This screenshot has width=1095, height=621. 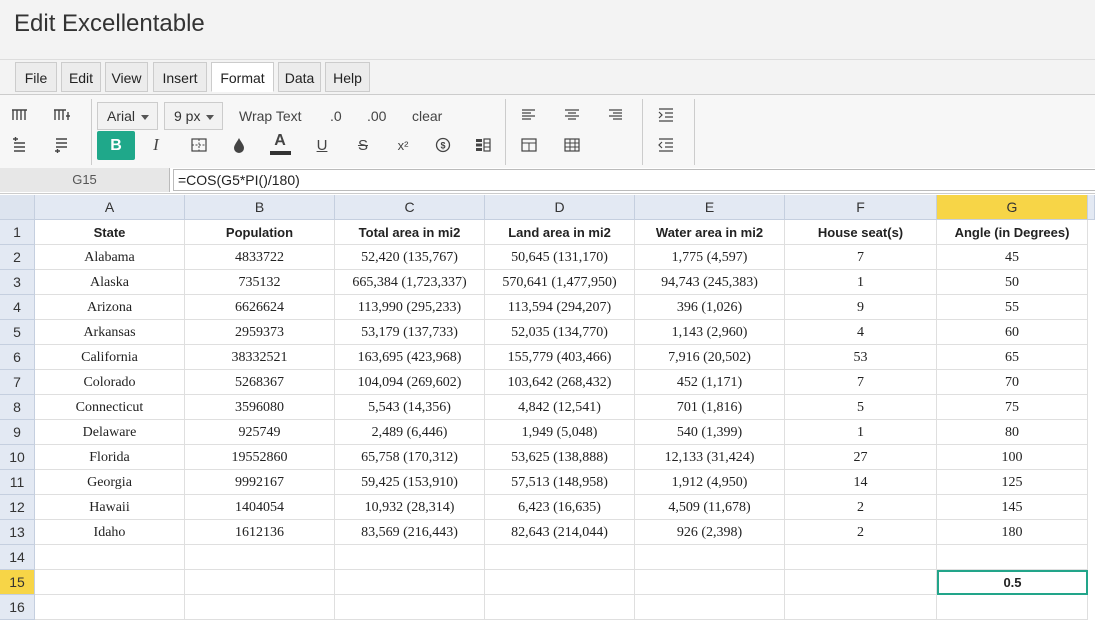 I want to click on cell-a3: Alaska, so click(x=110, y=282).